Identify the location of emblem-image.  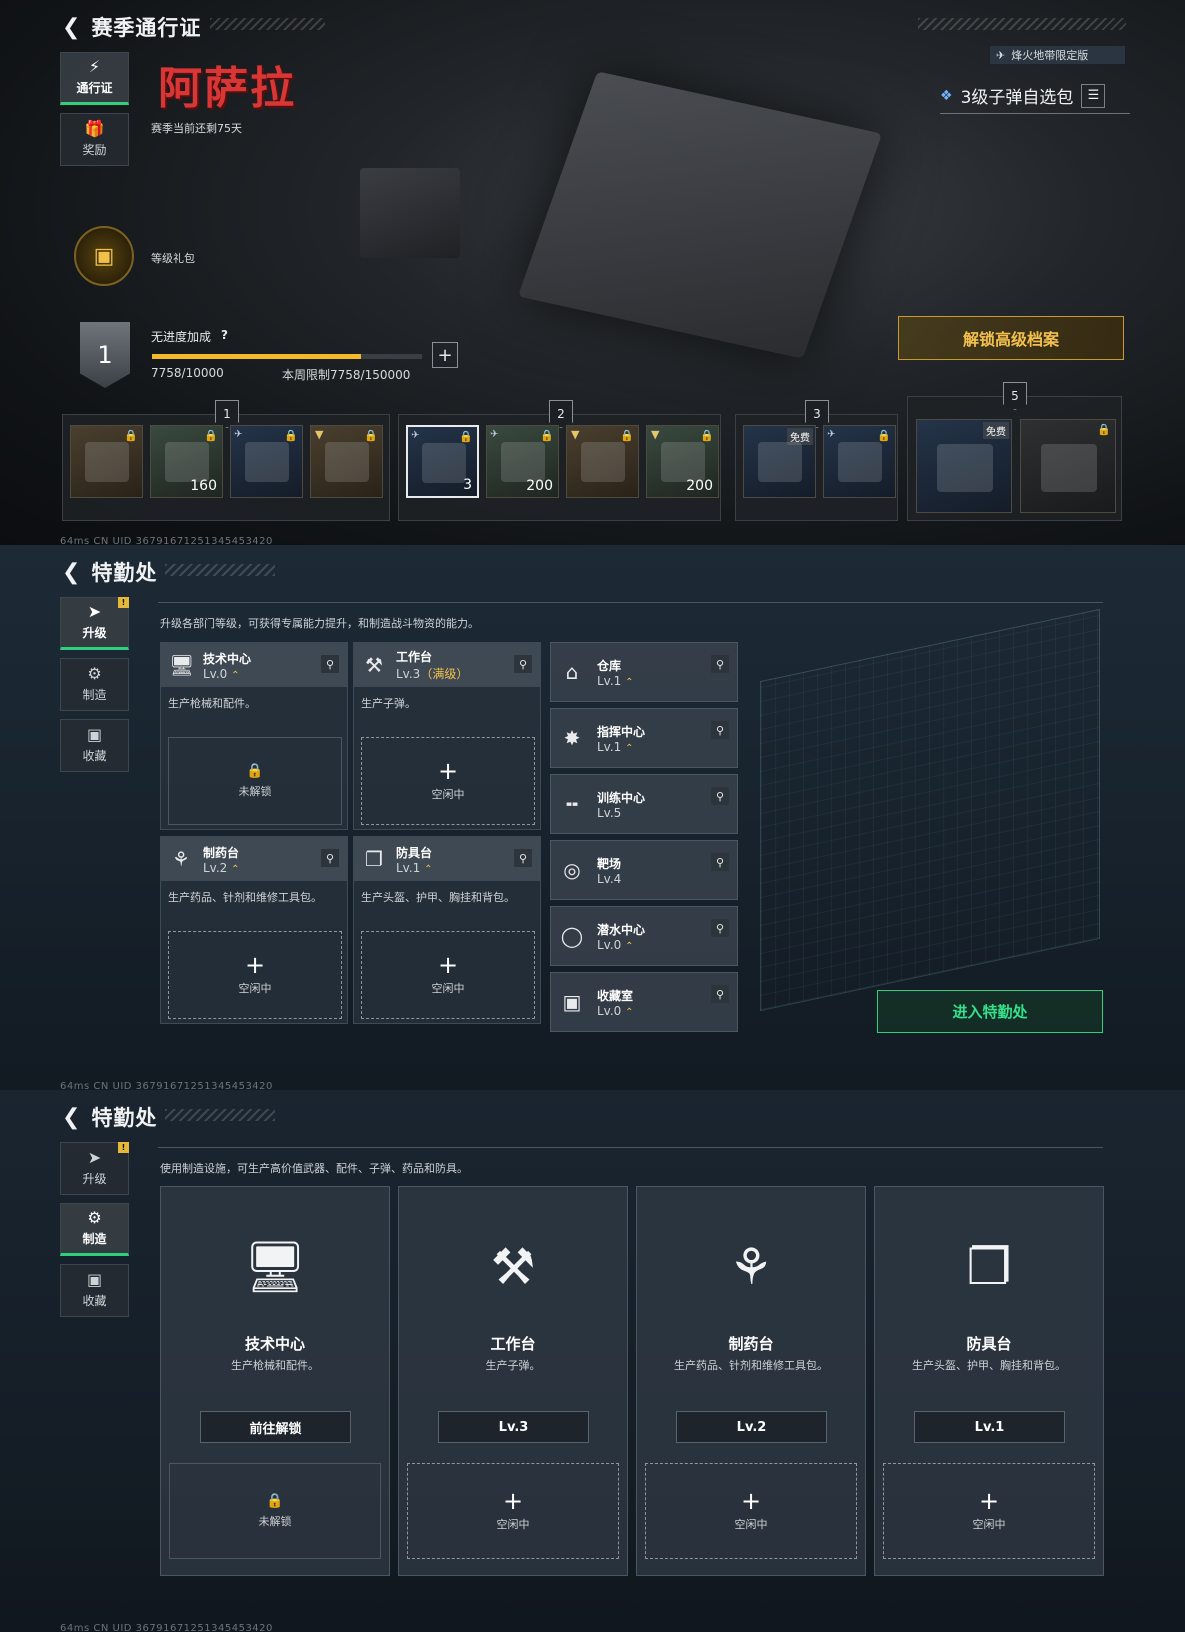
(780, 462).